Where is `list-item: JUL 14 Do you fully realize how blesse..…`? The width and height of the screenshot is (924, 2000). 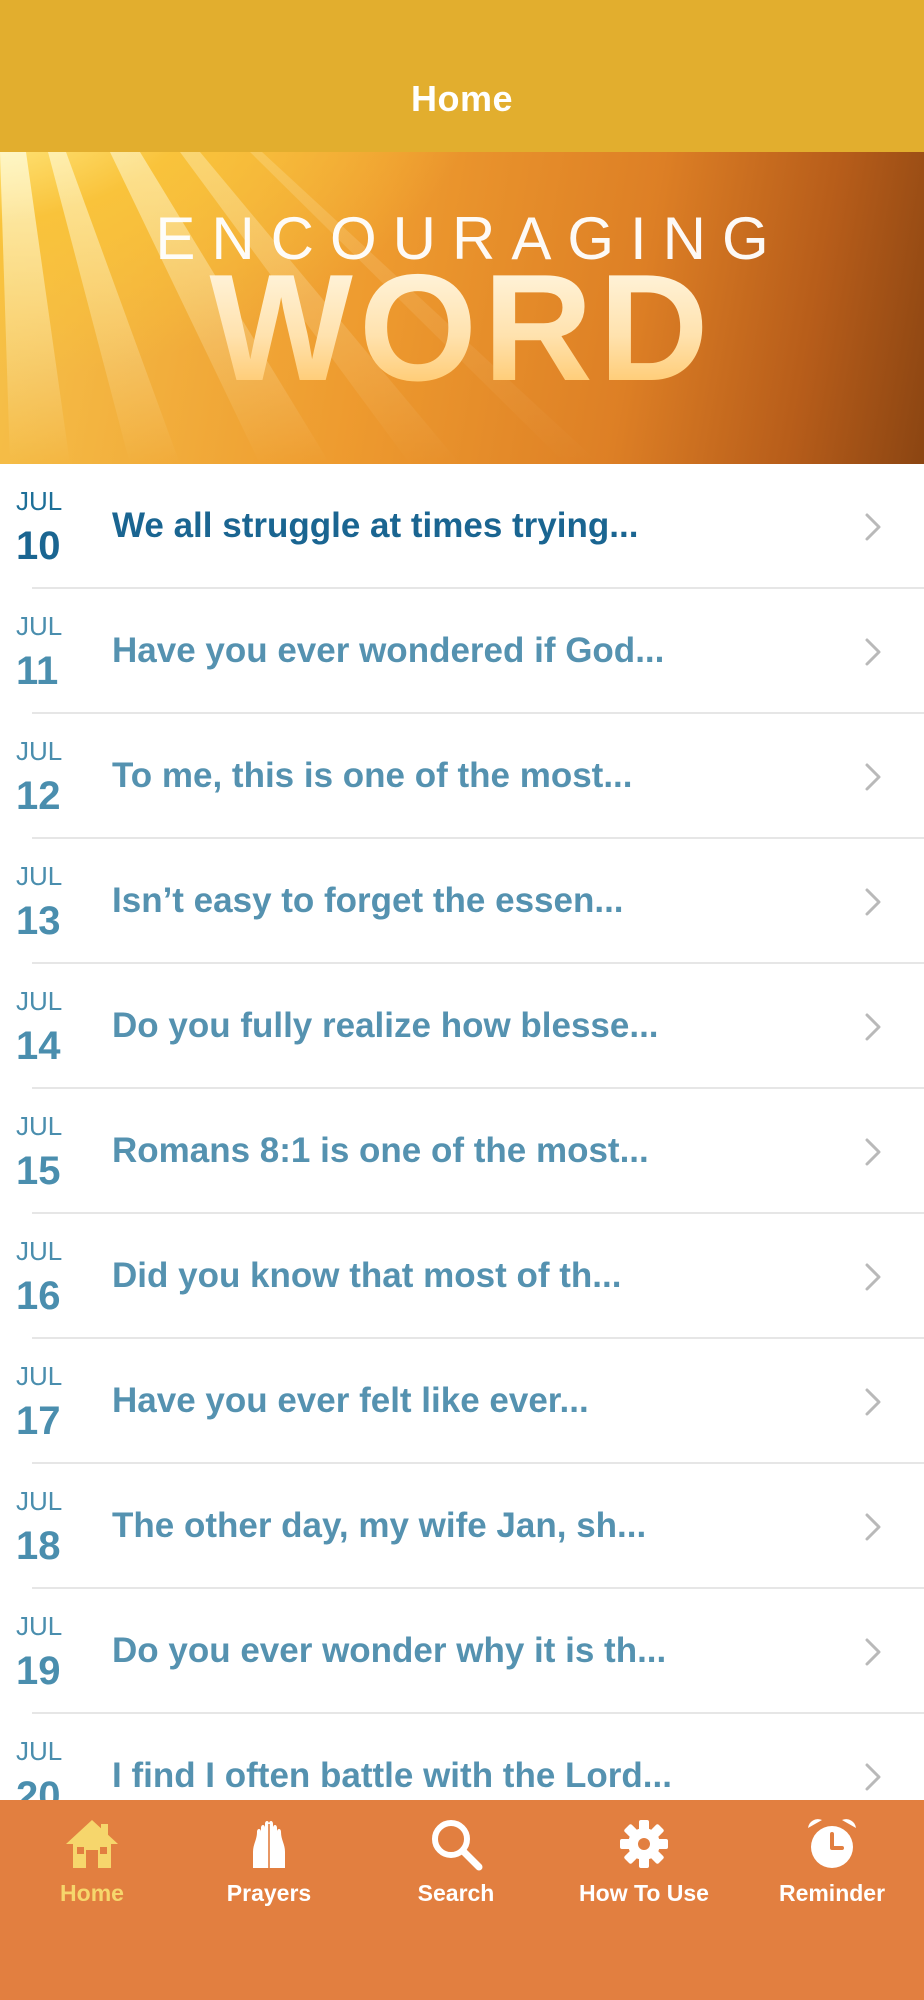
list-item: JUL 14 Do you fully realize how blesse..… is located at coordinates (462, 1026).